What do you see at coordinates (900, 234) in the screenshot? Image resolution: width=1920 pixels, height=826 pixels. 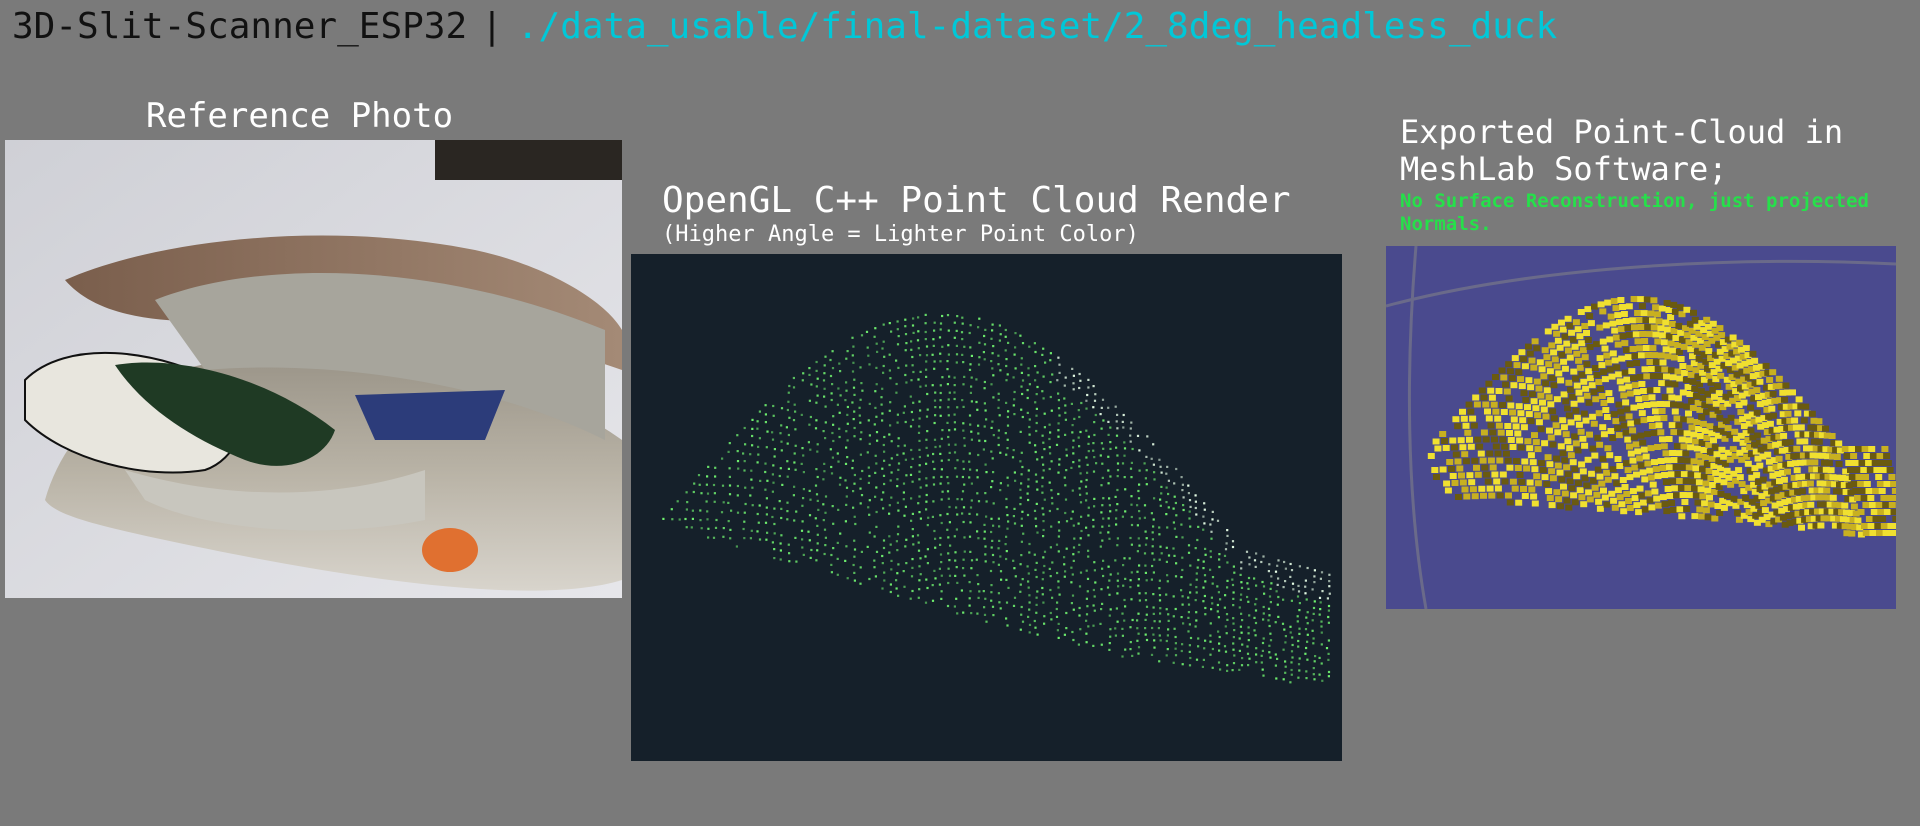 I see `opengl-render-subtitle: (Higher Angle = Lighter Point Color)` at bounding box center [900, 234].